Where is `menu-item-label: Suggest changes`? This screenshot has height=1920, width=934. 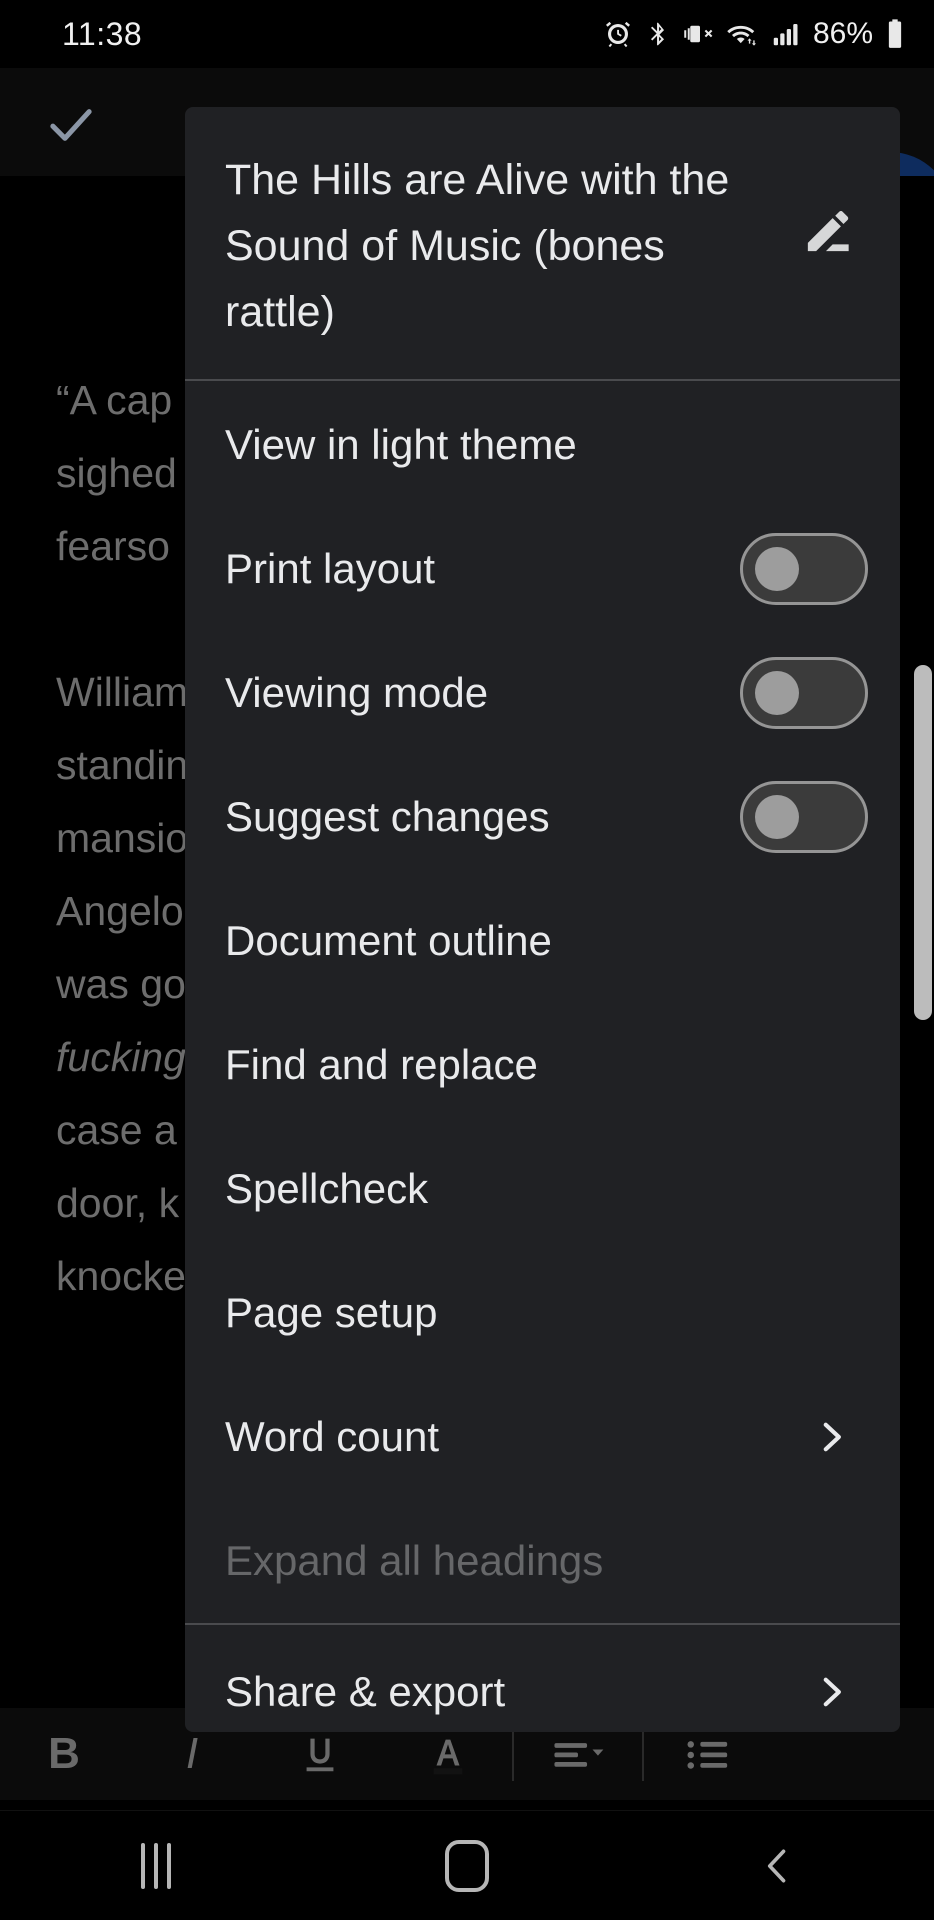 menu-item-label: Suggest changes is located at coordinates (387, 816).